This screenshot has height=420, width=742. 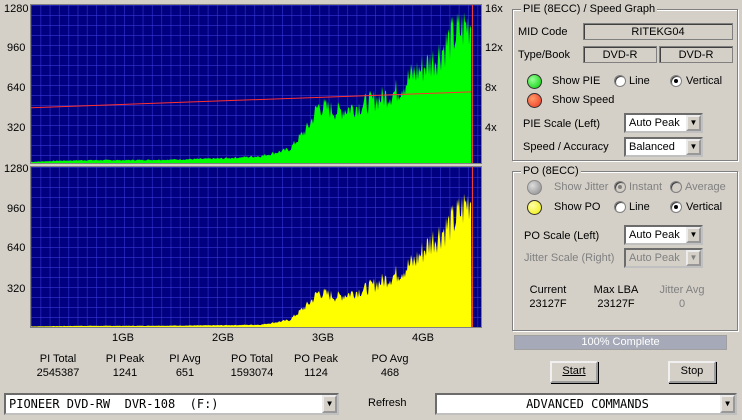 I want to click on pie-vertical-label: Vertical, so click(x=704, y=81).